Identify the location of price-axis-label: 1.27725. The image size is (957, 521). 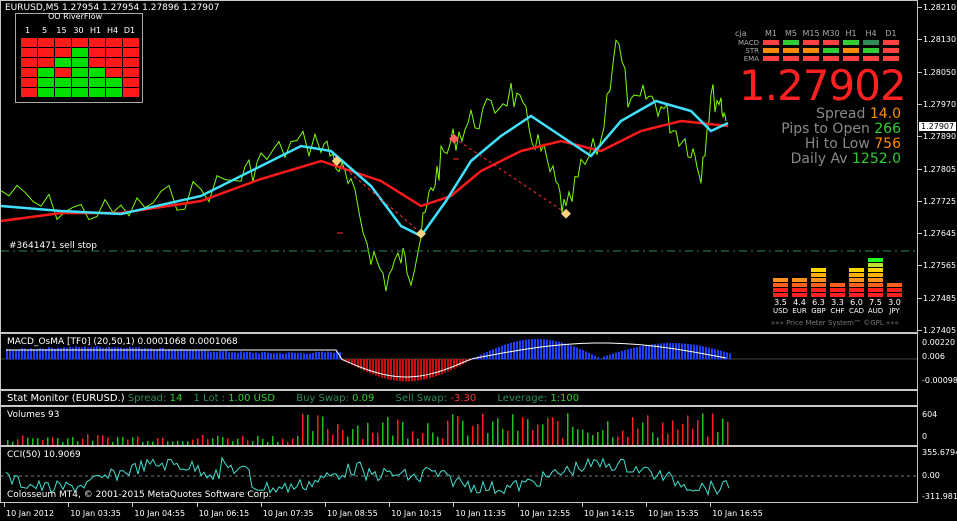
(940, 201).